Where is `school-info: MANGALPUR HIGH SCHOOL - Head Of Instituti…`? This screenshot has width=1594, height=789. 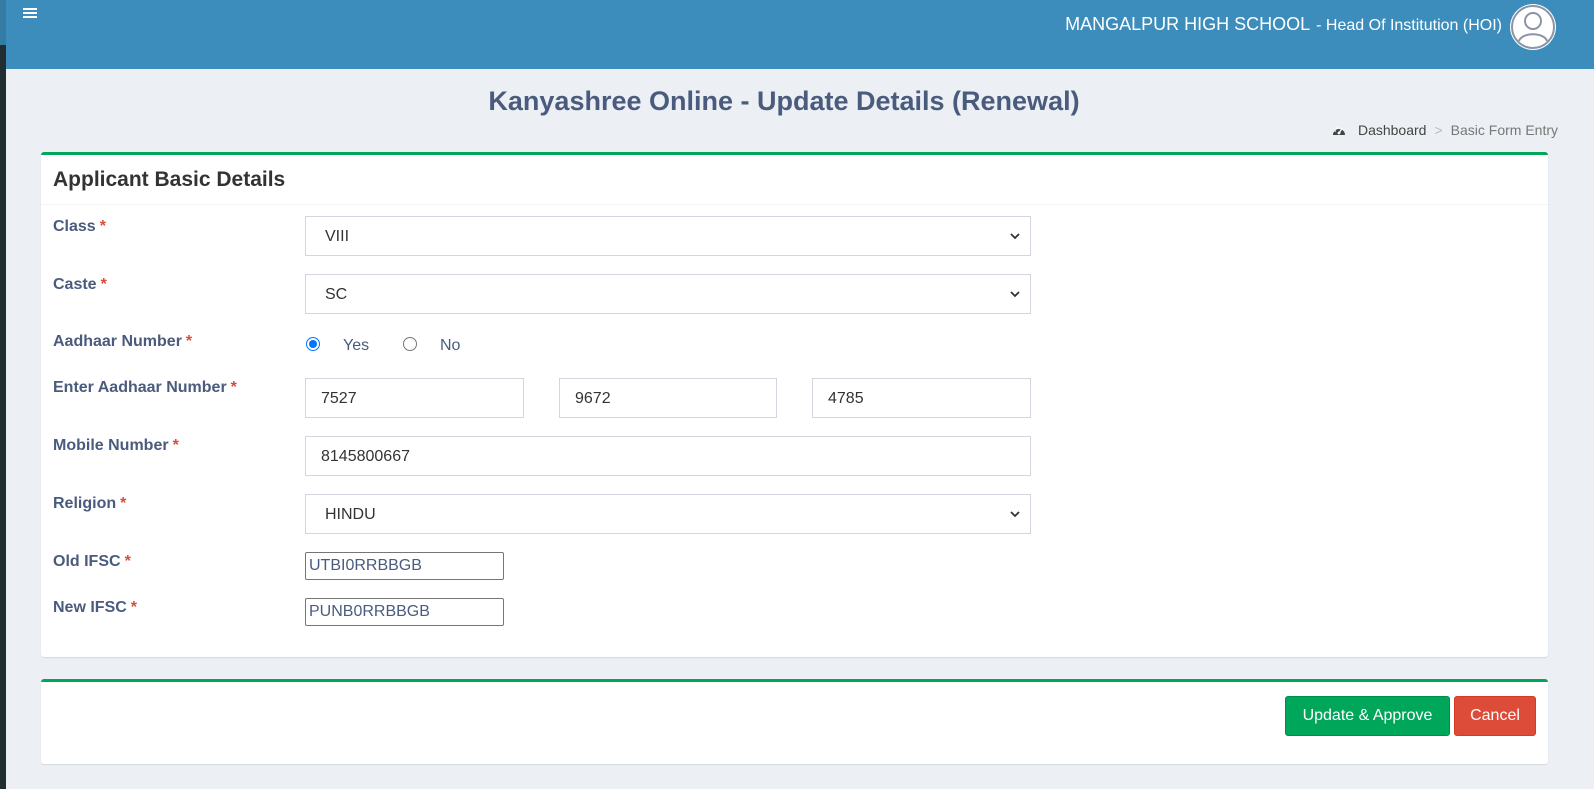 school-info: MANGALPUR HIGH SCHOOL - Head Of Instituti… is located at coordinates (1283, 24).